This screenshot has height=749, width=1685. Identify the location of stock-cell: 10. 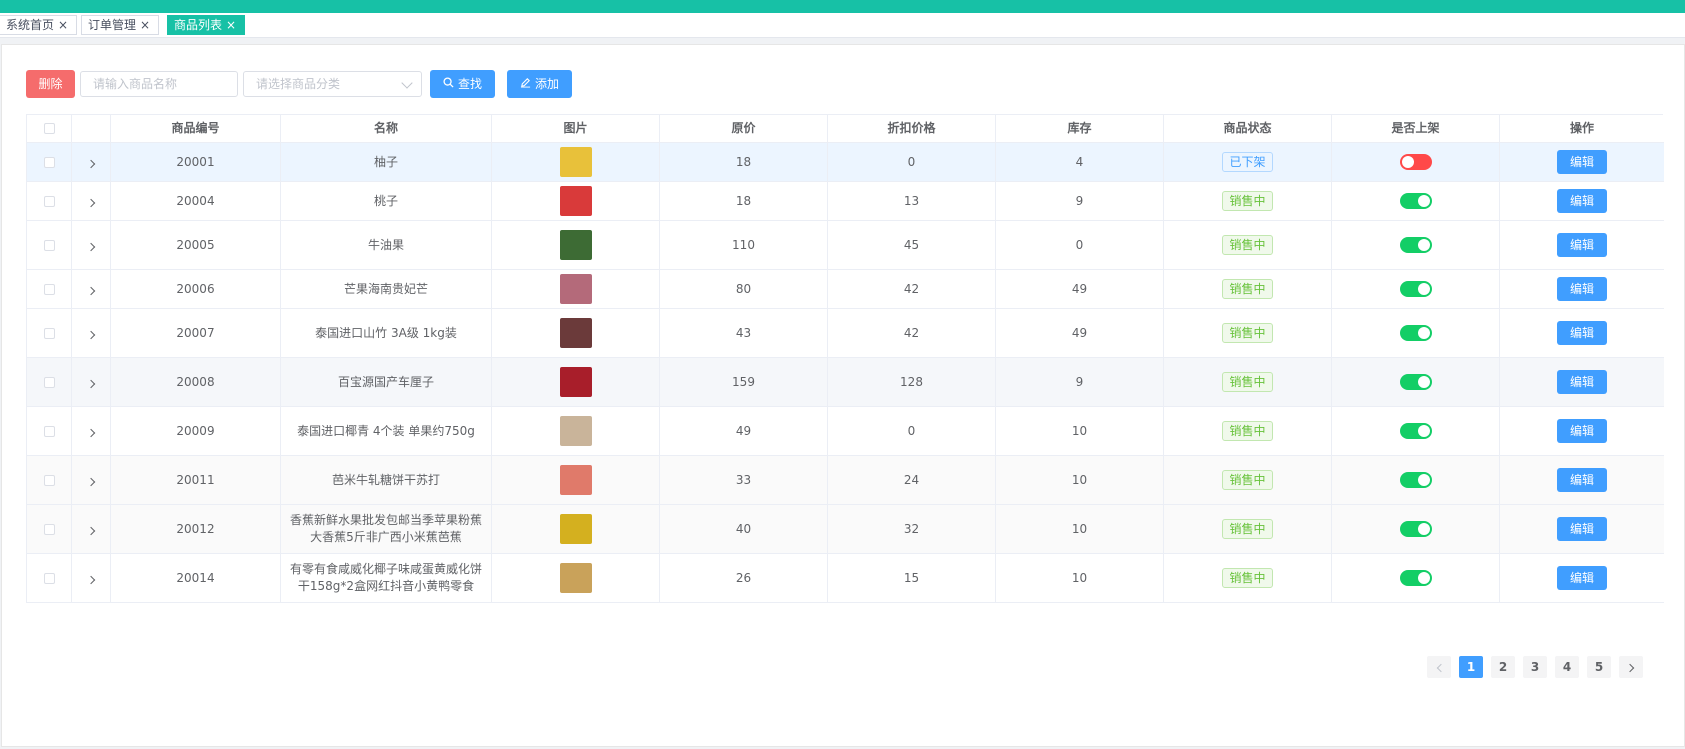
(1080, 529).